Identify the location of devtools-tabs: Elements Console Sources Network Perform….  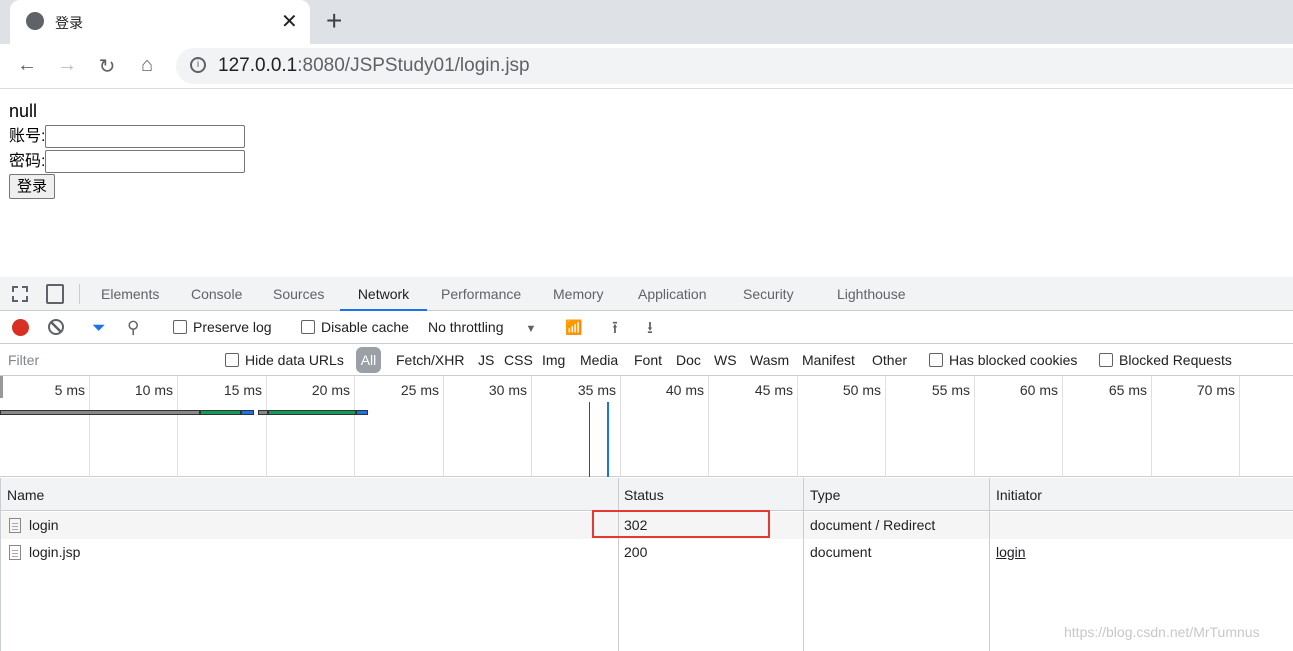
(646, 294).